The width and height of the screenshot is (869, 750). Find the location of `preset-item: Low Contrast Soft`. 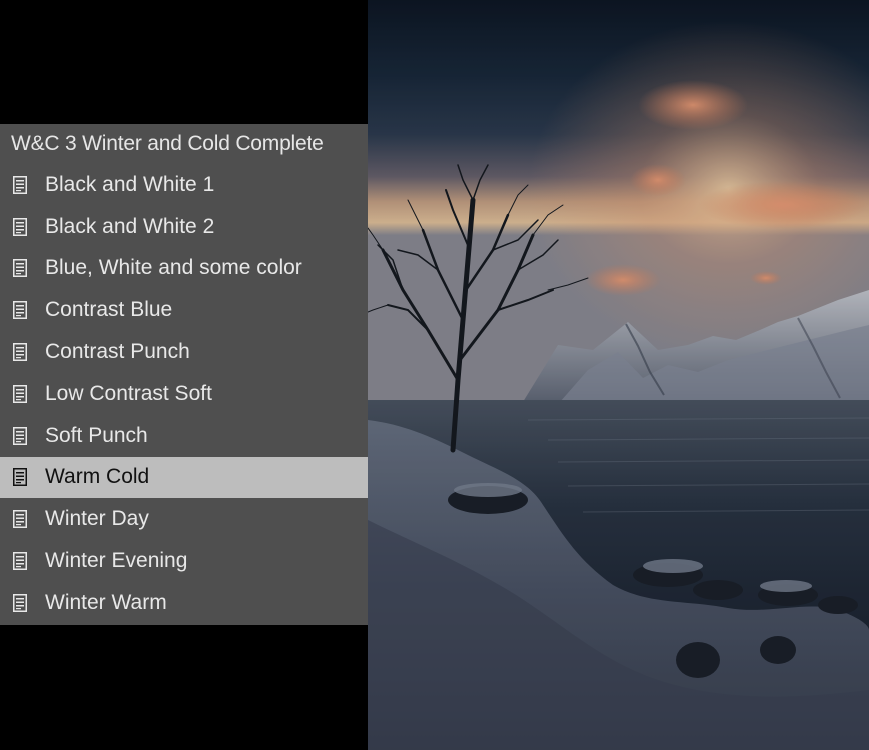

preset-item: Low Contrast Soft is located at coordinates (184, 394).